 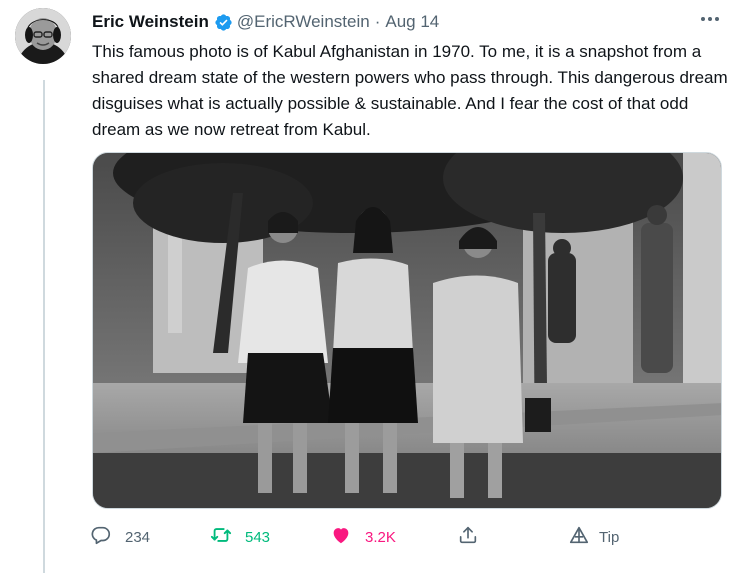 I want to click on share-upload-icon, so click(x=468, y=537).